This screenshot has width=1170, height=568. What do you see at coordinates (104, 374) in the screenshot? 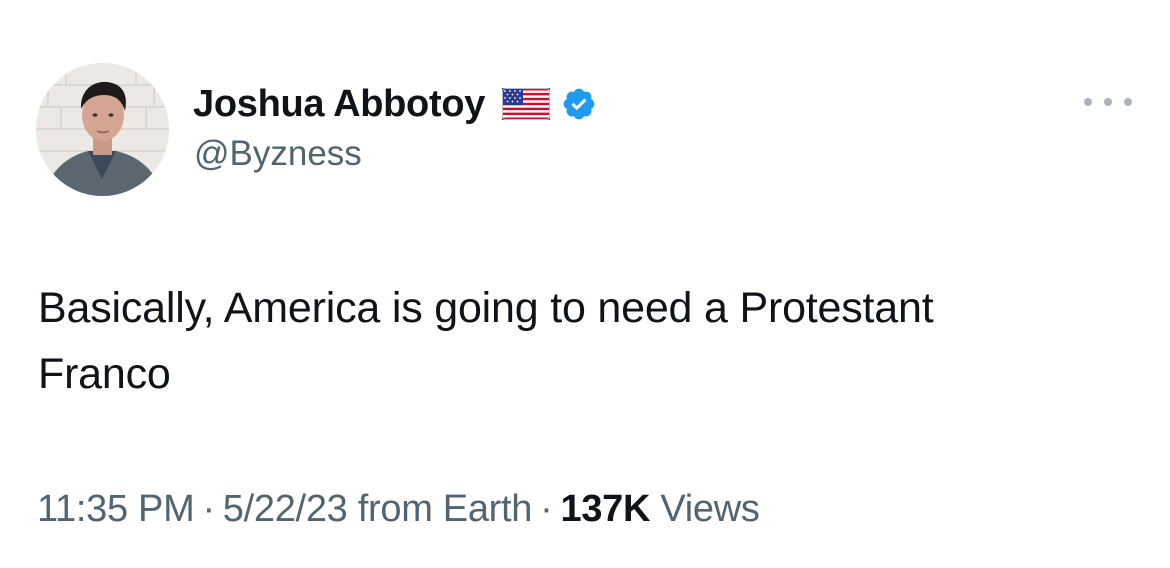
I see `tweet-text-line: Franco` at bounding box center [104, 374].